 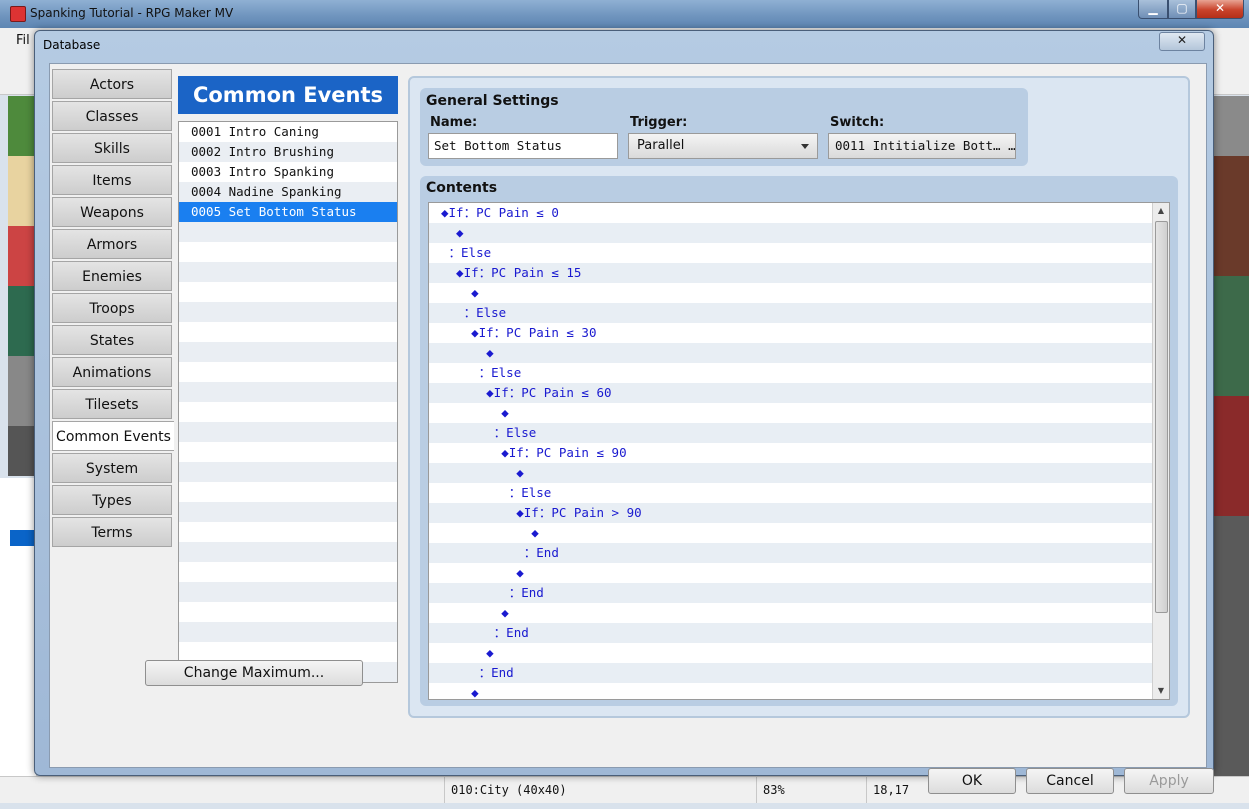 What do you see at coordinates (112, 116) in the screenshot?
I see `tab-classes: Classes` at bounding box center [112, 116].